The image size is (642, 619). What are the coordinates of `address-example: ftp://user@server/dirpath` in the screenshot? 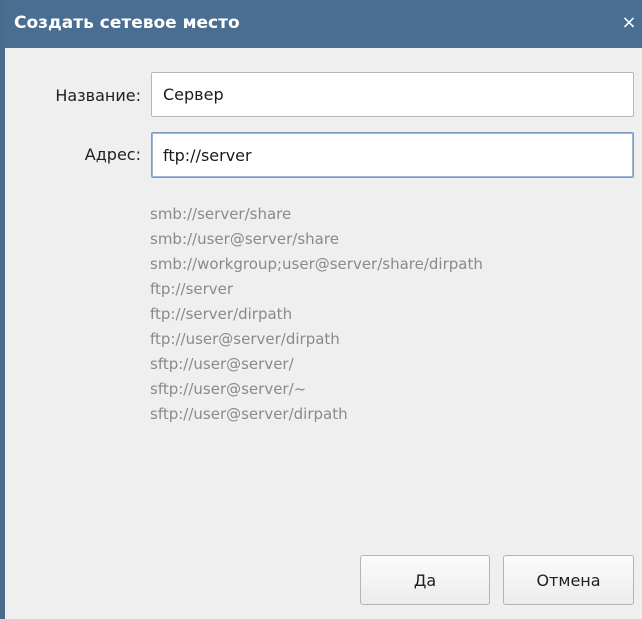 It's located at (245, 339).